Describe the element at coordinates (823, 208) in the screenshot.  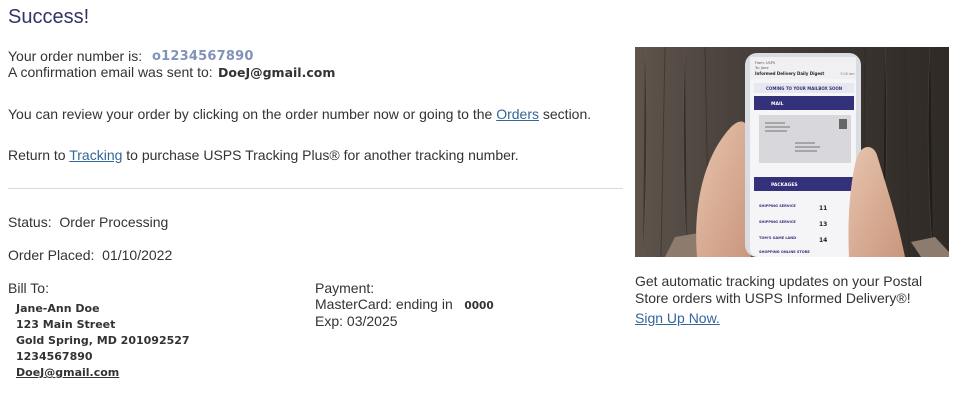
I see `package-1-value: 11` at that location.